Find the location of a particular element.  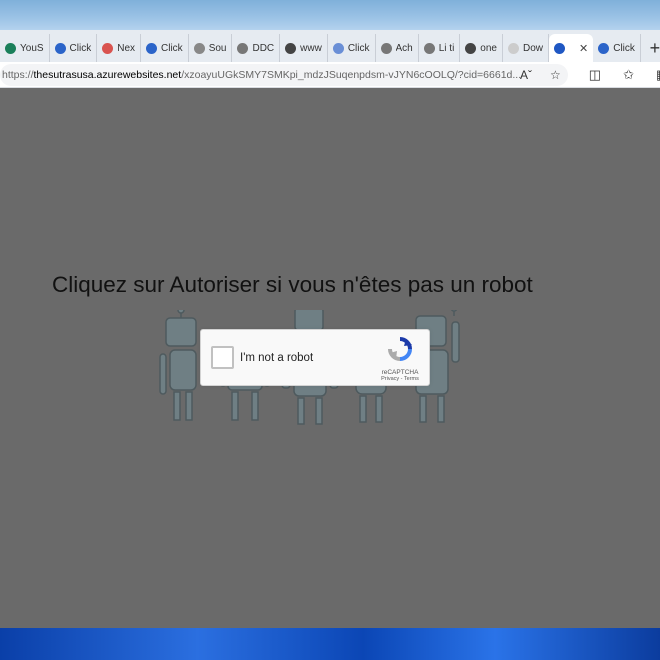

read-aloud-icon: Aˇ is located at coordinates (526, 75).